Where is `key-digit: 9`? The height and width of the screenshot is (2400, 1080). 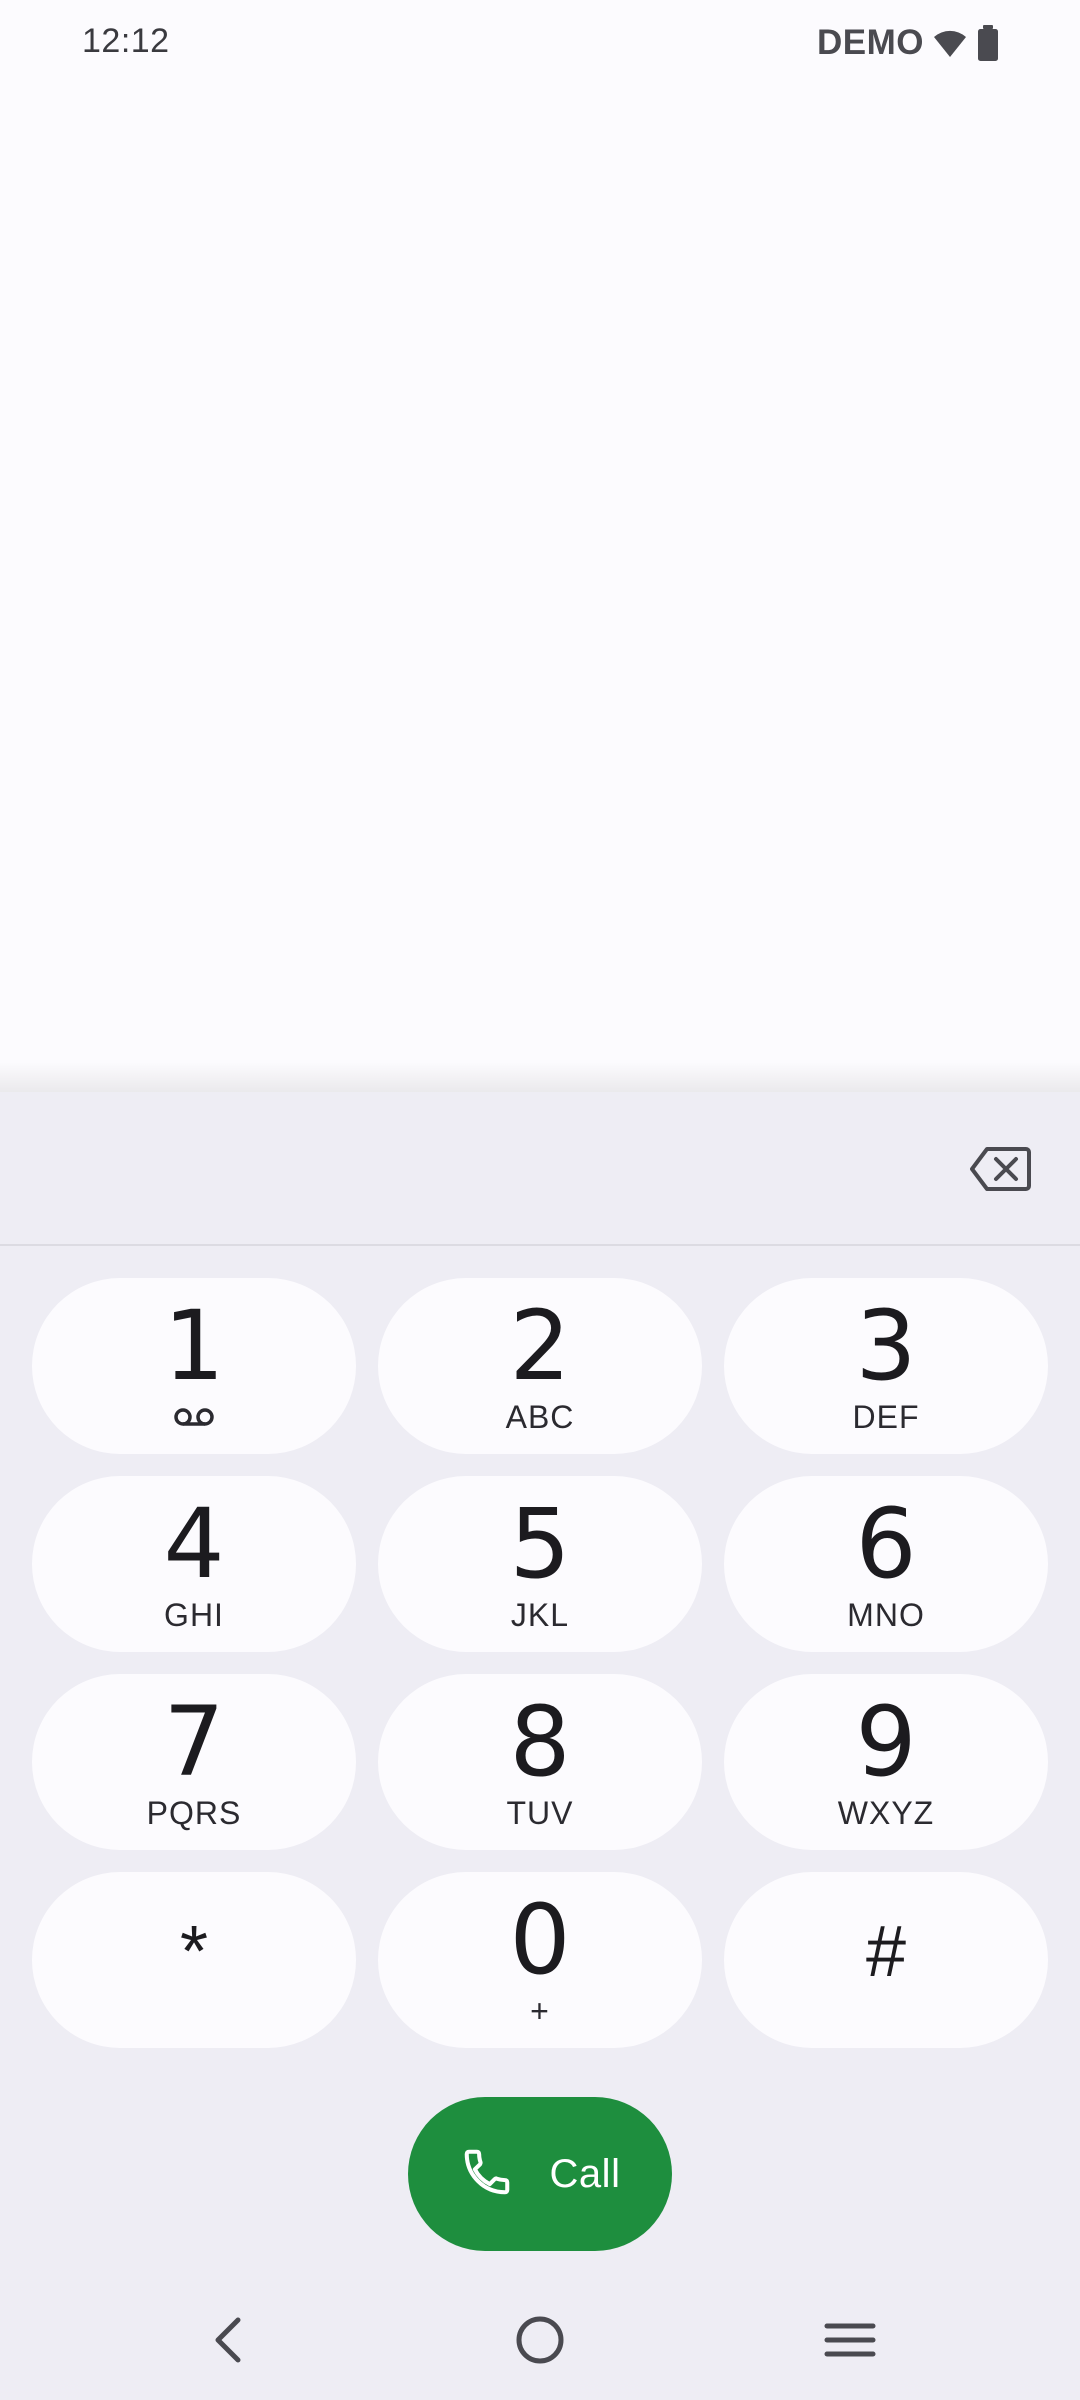 key-digit: 9 is located at coordinates (886, 1742).